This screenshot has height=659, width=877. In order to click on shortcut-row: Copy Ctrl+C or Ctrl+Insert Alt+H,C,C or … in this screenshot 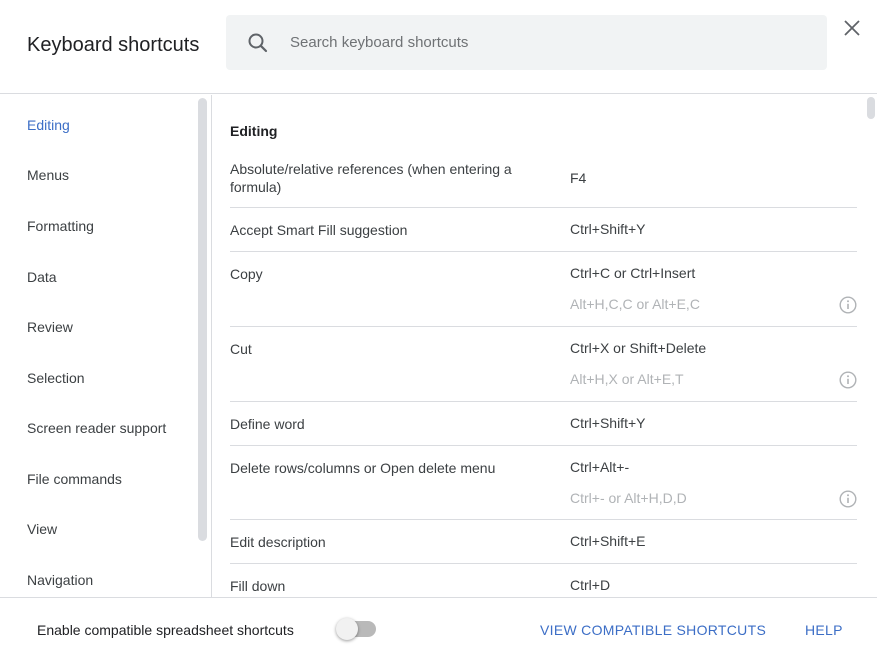, I will do `click(543, 289)`.